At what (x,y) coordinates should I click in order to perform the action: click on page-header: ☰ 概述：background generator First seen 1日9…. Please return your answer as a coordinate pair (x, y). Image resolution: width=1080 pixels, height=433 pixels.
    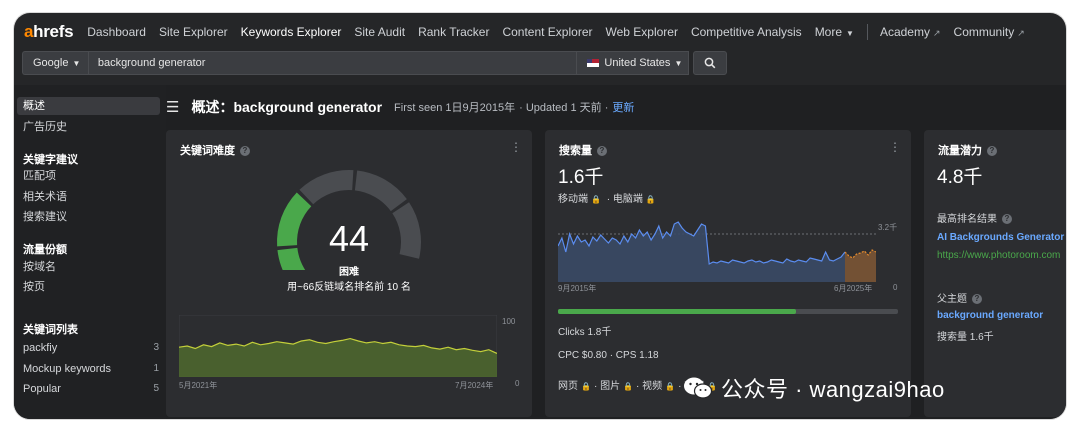
    Looking at the image, I should click on (400, 107).